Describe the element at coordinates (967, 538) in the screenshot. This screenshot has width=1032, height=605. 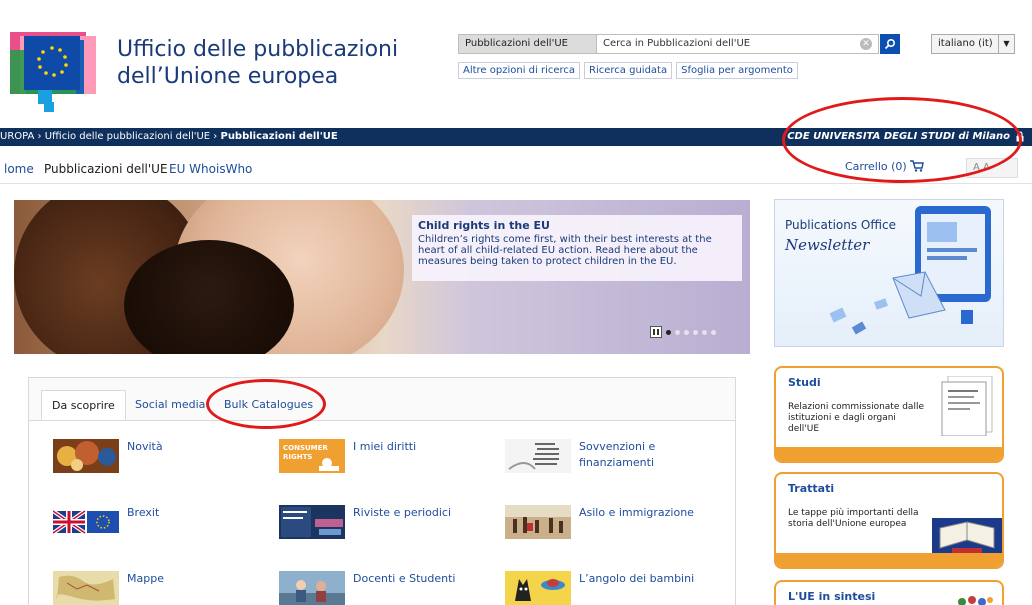
I see `treaties-book-illustration` at that location.